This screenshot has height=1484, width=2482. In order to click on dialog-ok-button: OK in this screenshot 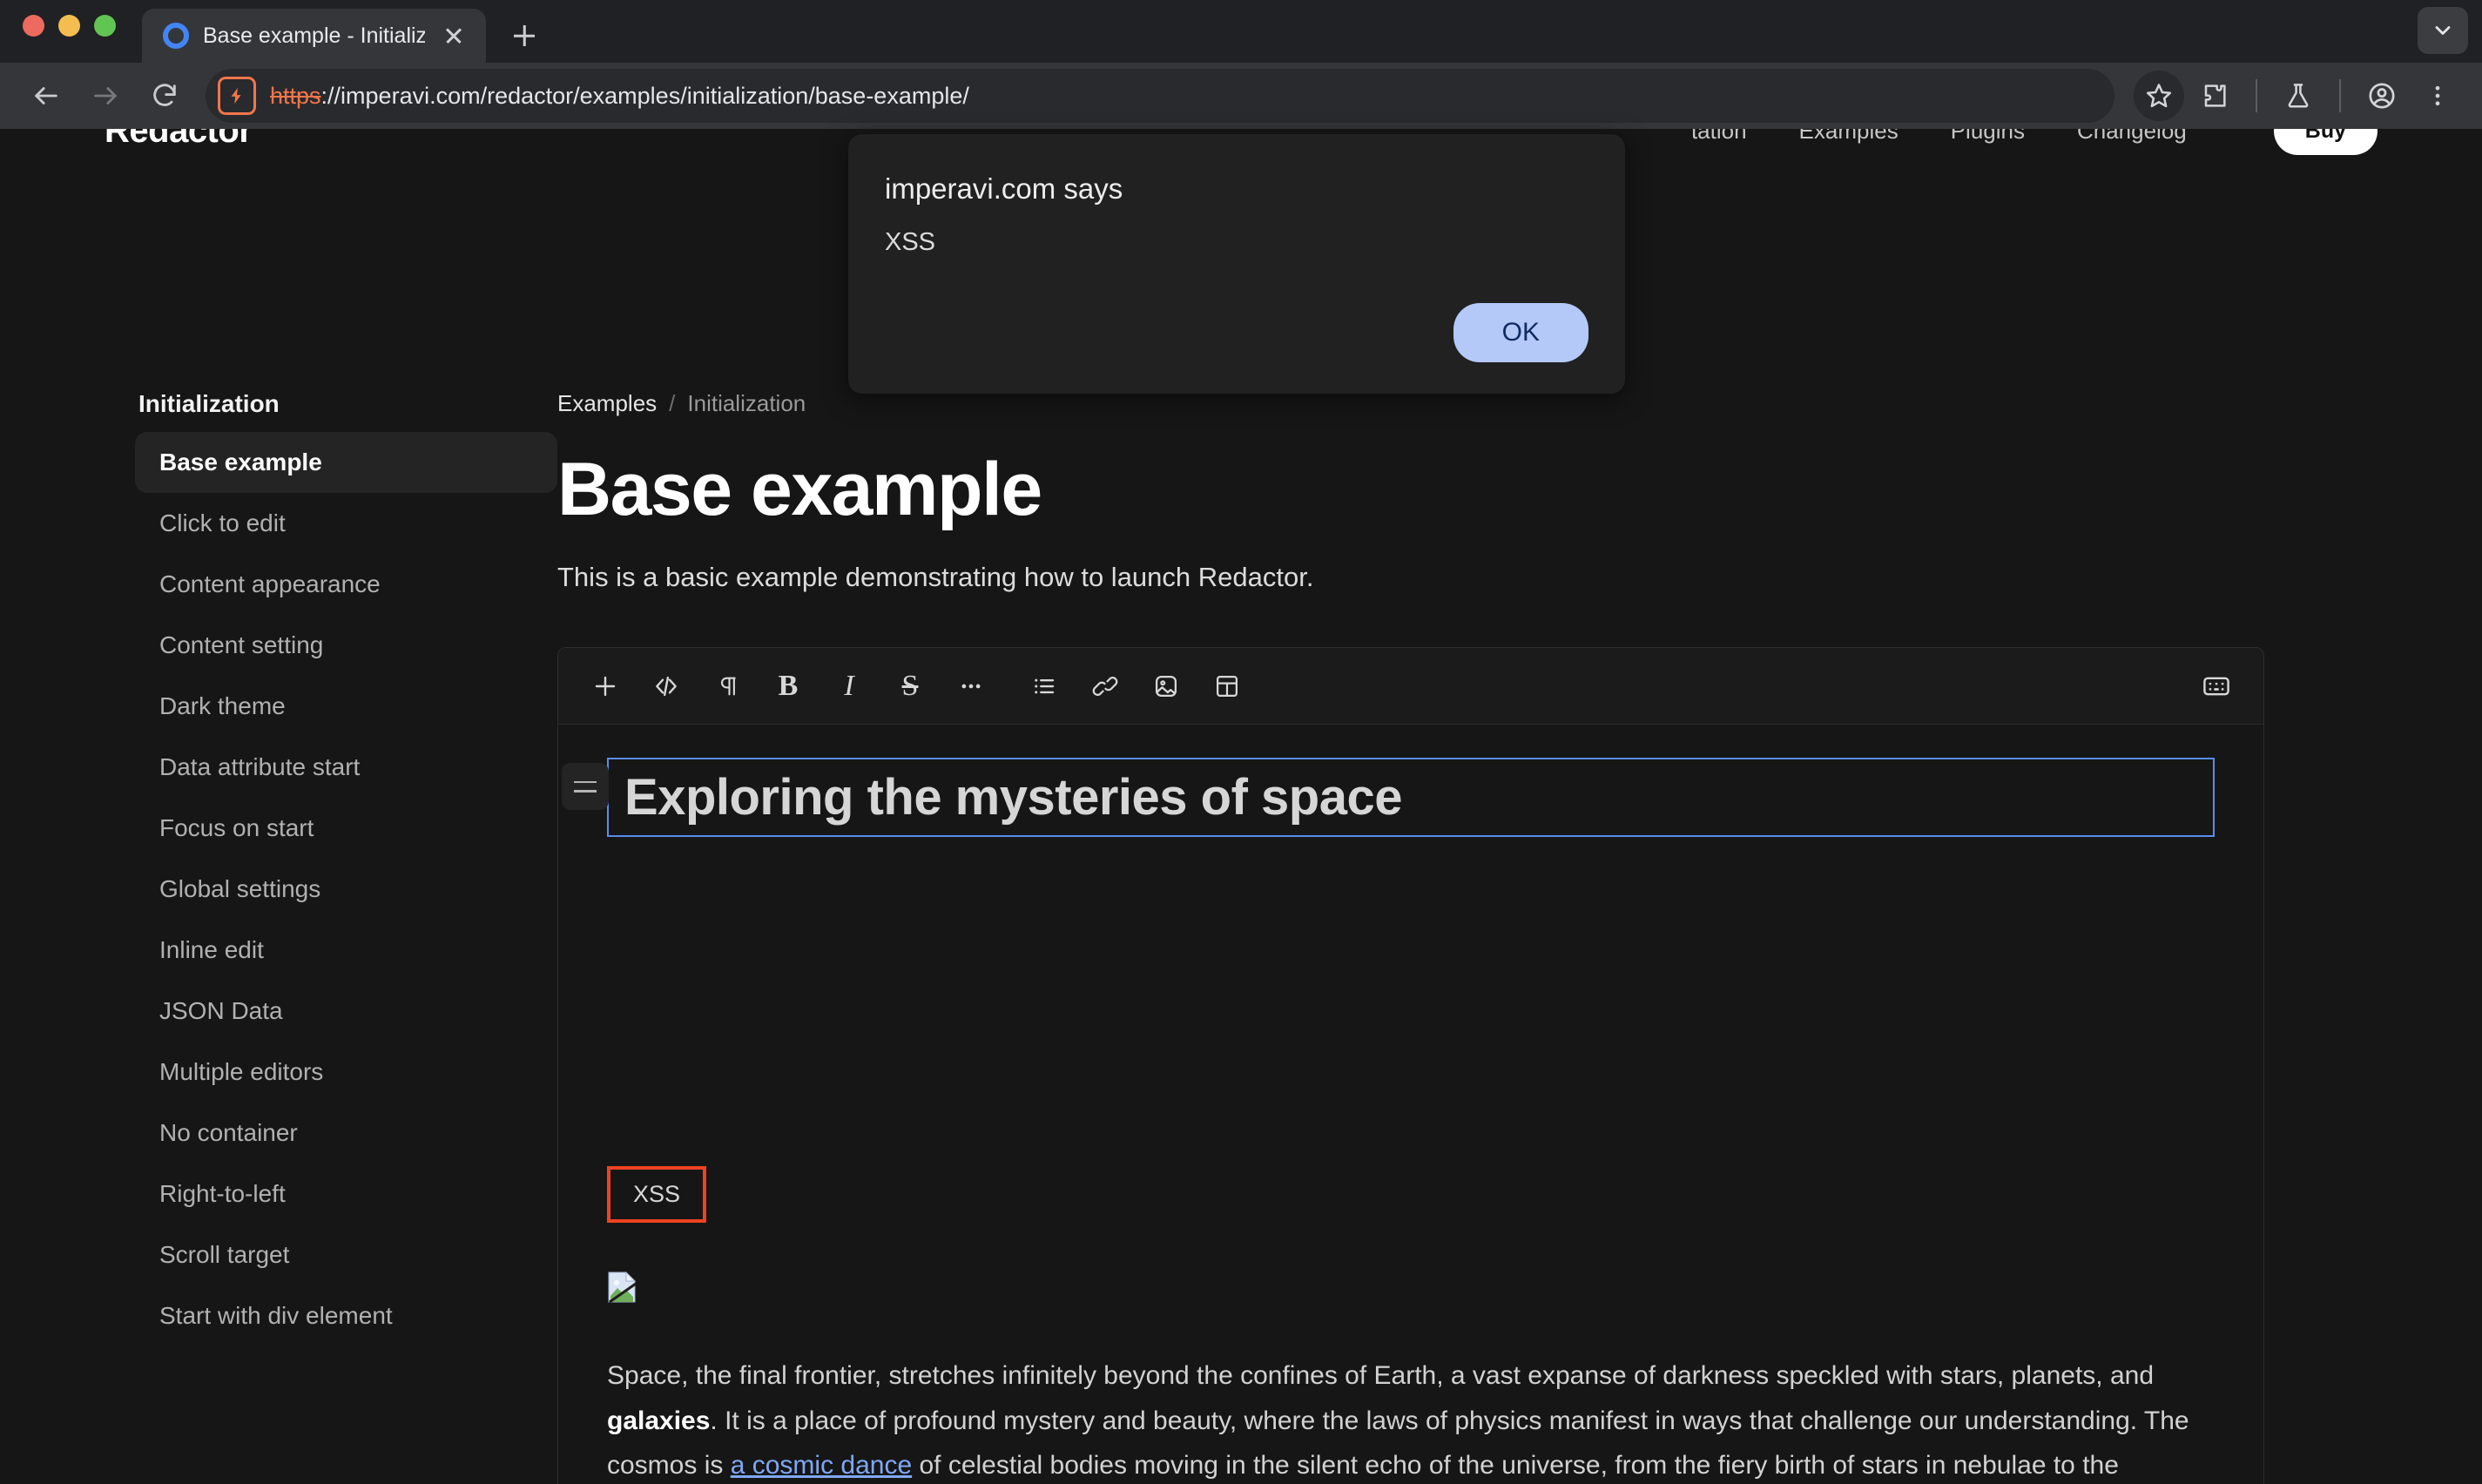, I will do `click(1520, 332)`.